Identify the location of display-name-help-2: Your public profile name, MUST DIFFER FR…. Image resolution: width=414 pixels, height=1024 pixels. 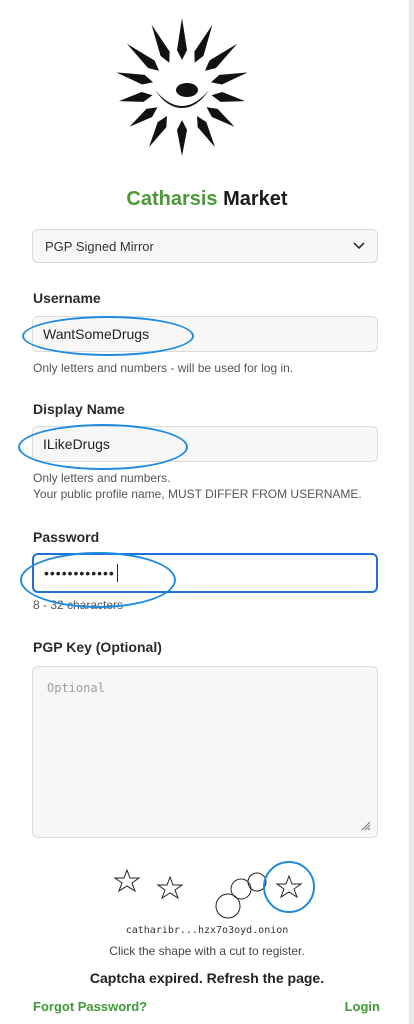
(197, 494).